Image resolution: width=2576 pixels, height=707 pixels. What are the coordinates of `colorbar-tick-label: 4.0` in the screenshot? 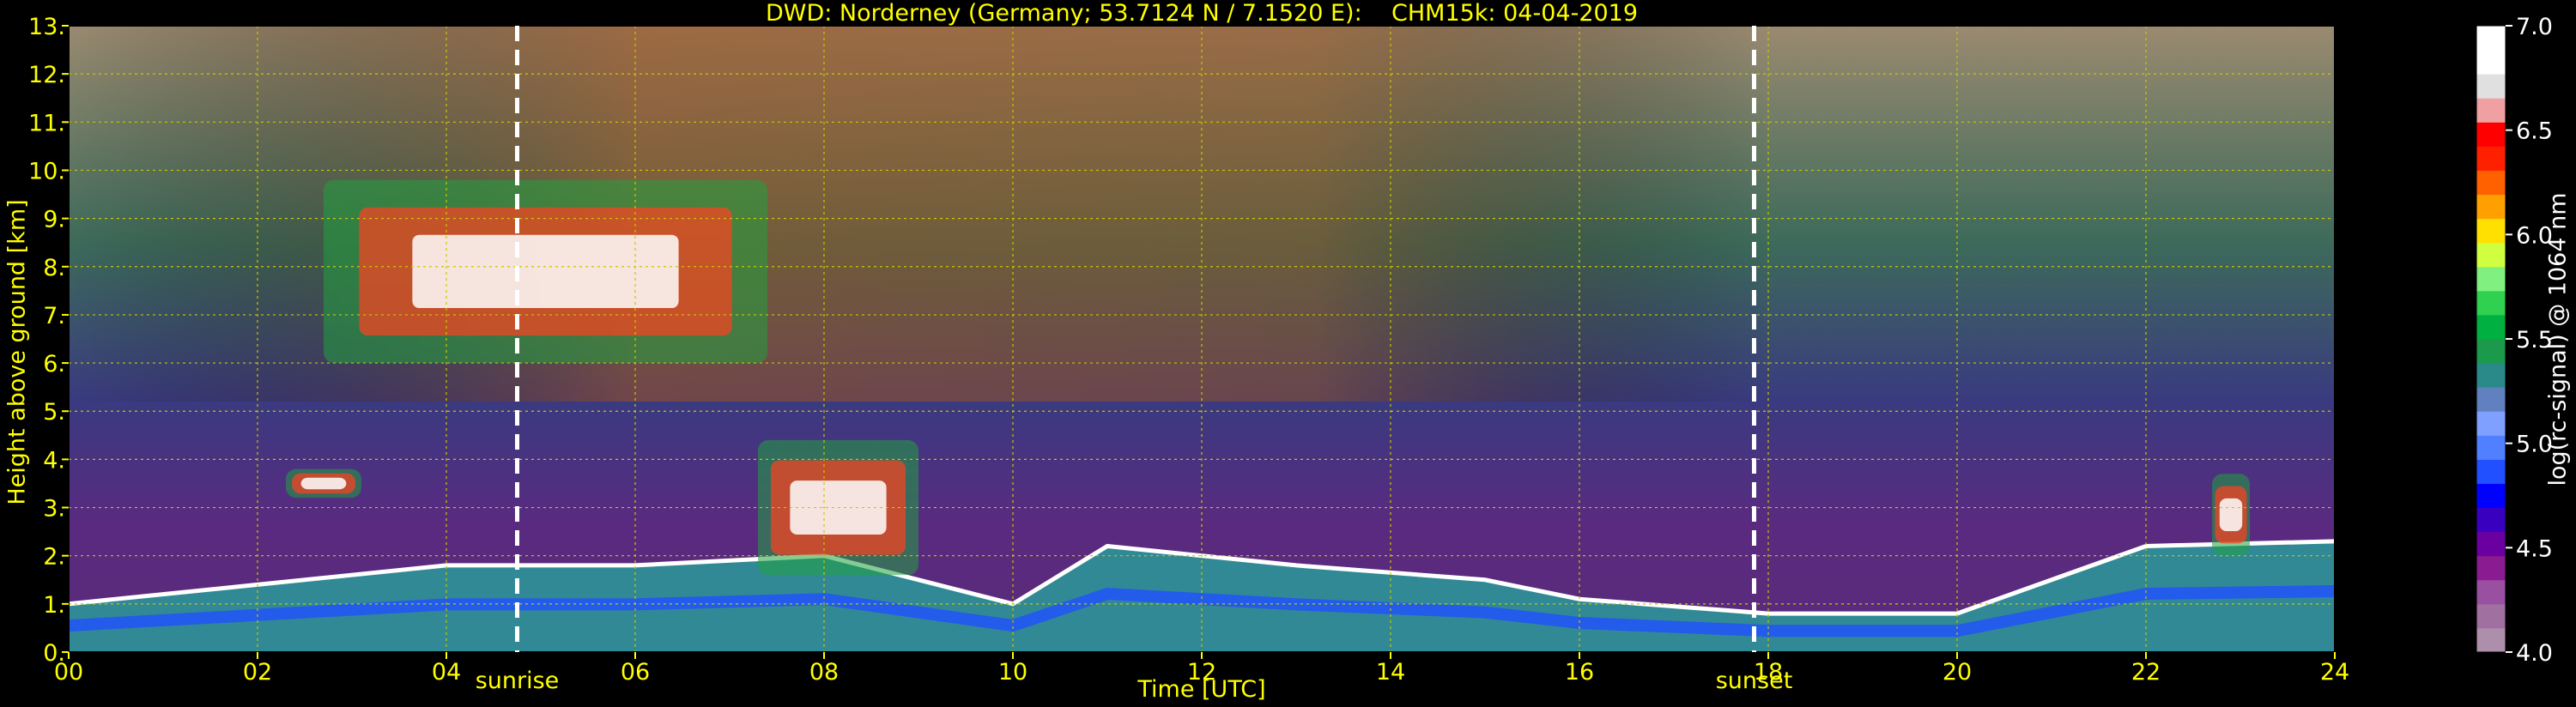 It's located at (2534, 653).